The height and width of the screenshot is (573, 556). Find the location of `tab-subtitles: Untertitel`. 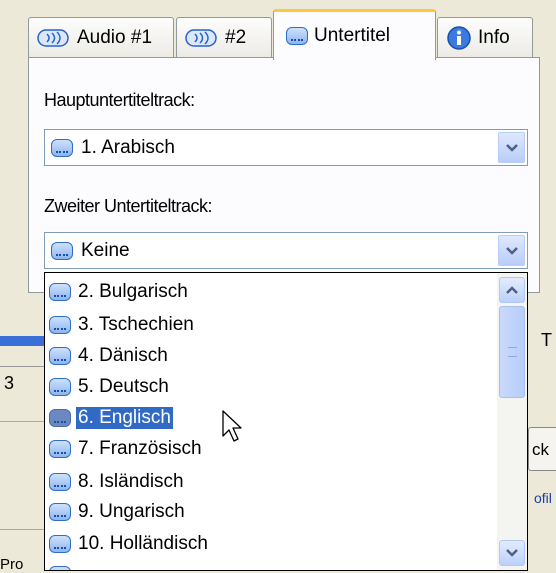

tab-subtitles: Untertitel is located at coordinates (354, 34).